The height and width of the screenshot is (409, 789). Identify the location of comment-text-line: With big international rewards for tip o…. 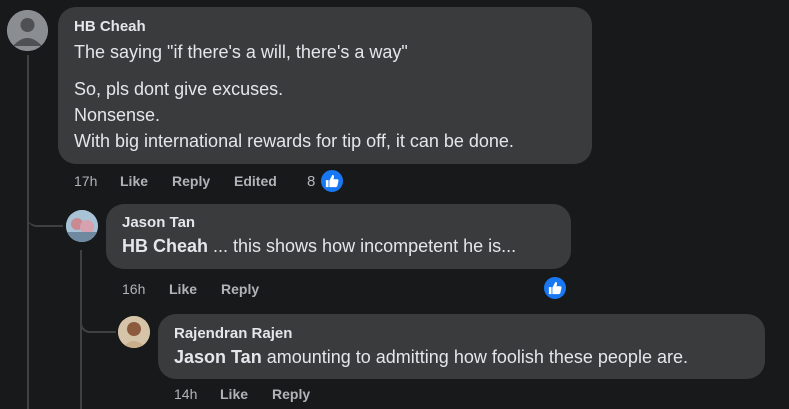
(294, 141).